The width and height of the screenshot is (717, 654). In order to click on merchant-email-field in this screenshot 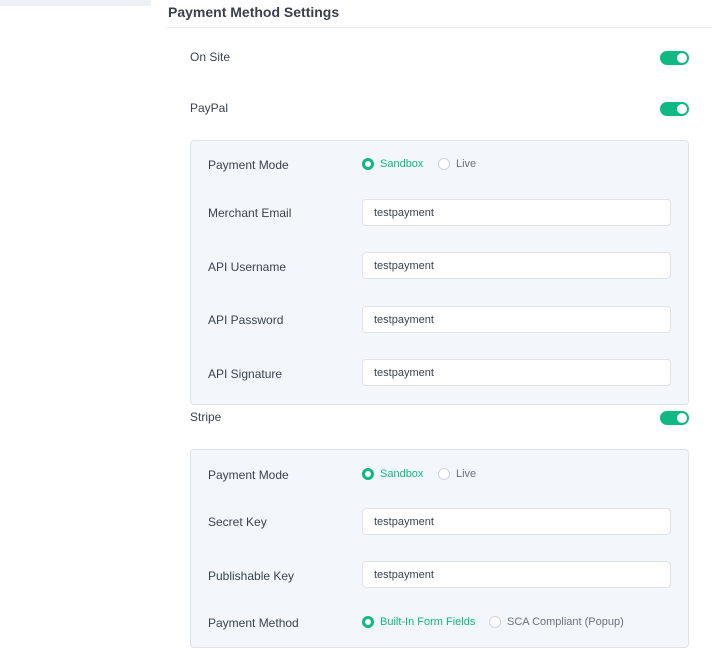, I will do `click(516, 212)`.